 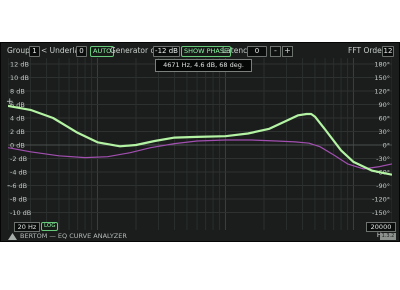 What do you see at coordinates (17, 132) in the screenshot?
I see `y-tick-label-db: 2 dB` at bounding box center [17, 132].